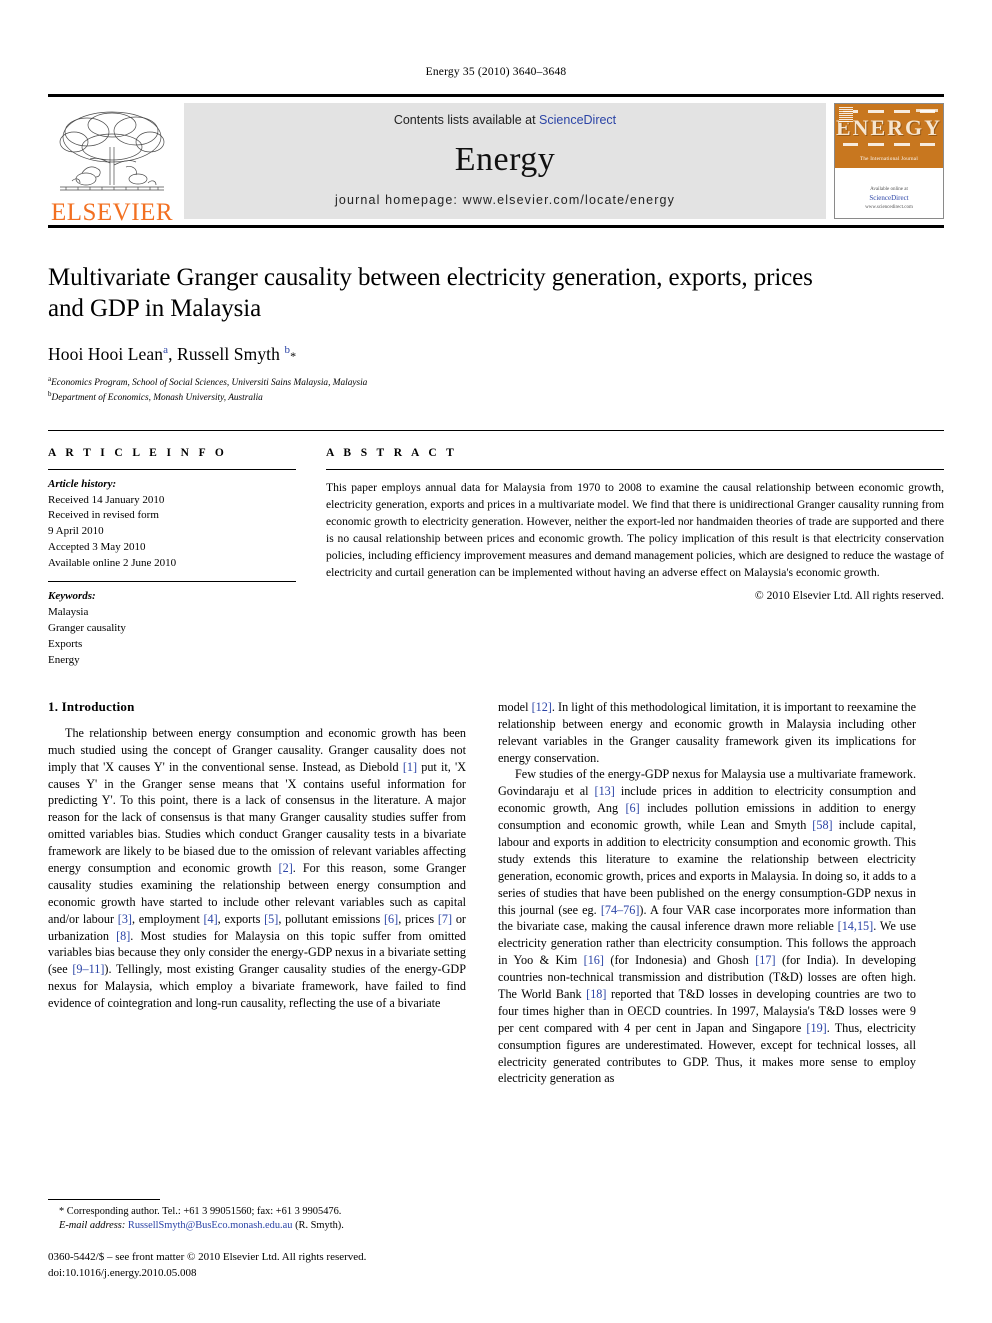 The height and width of the screenshot is (1323, 992). I want to click on citation-reference: [18], so click(596, 994).